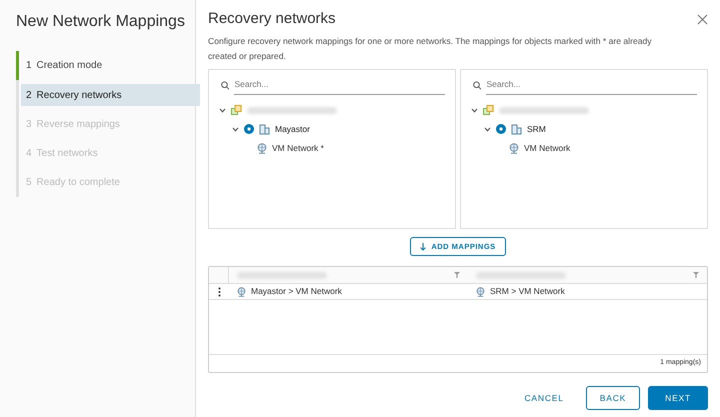  Describe the element at coordinates (423, 246) in the screenshot. I see `down-arrow-icon` at that location.